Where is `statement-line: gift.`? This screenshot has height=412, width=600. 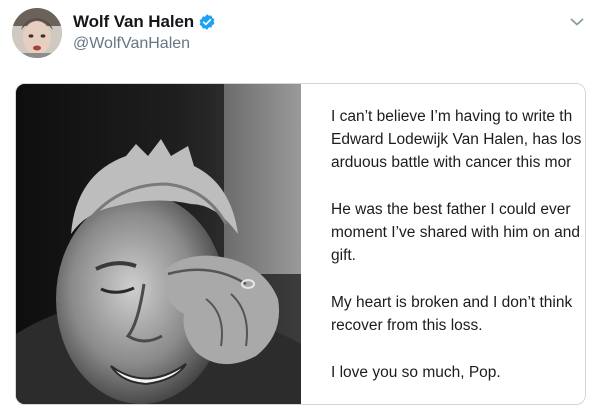
statement-line: gift. is located at coordinates (343, 255).